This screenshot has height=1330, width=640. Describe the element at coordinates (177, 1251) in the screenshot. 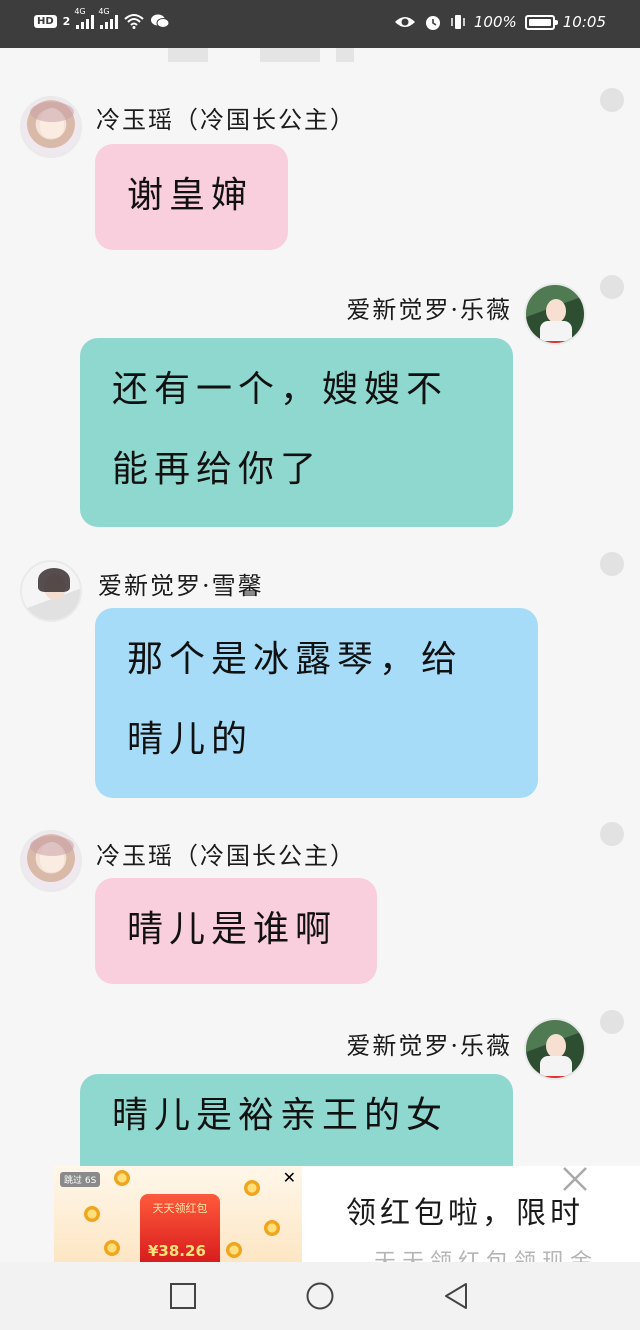

I see `envelope-amount: ¥38.26` at that location.